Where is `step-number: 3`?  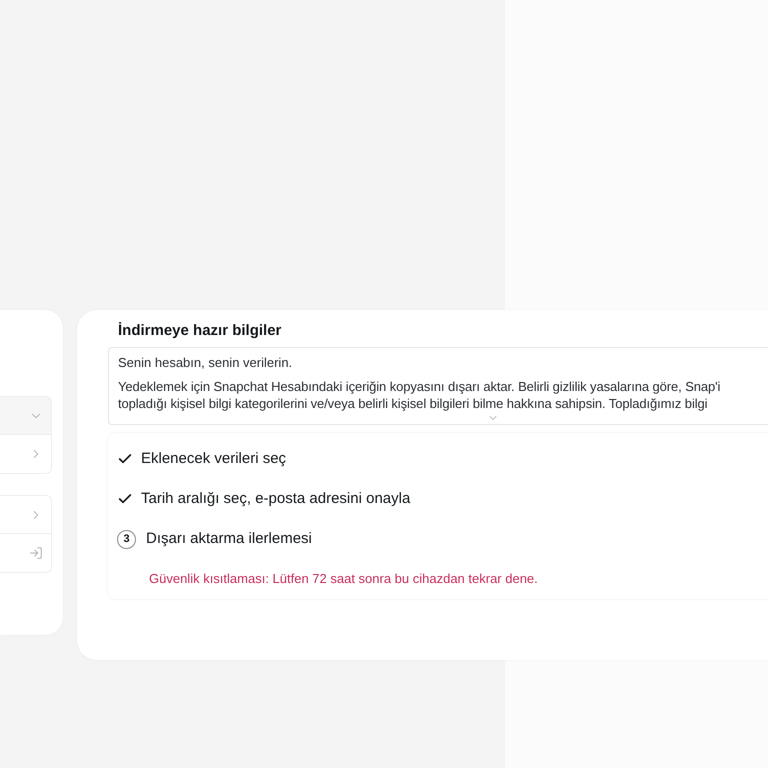 step-number: 3 is located at coordinates (126, 539).